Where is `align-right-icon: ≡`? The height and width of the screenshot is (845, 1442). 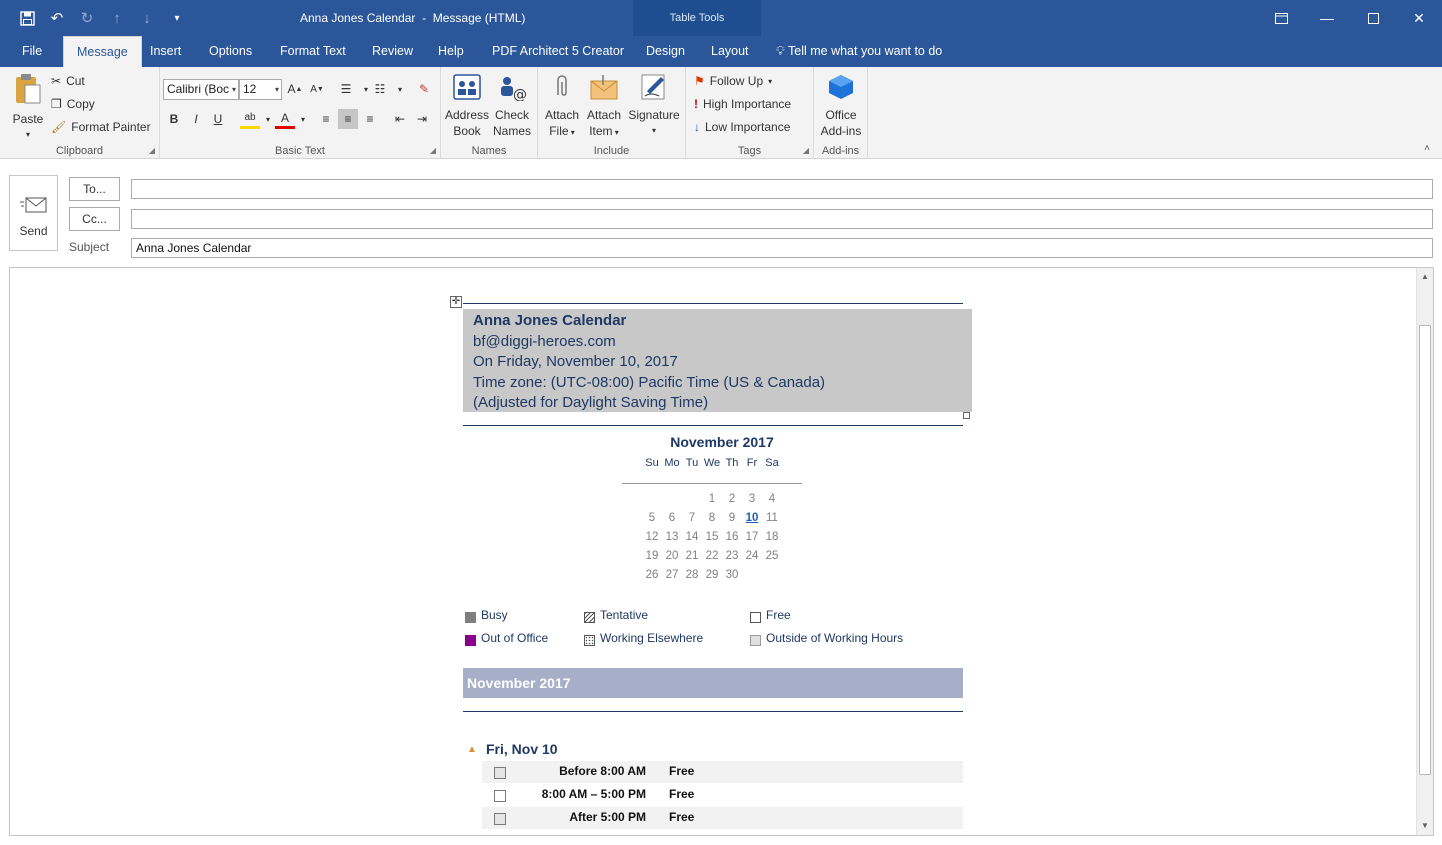
align-right-icon: ≡ is located at coordinates (370, 119).